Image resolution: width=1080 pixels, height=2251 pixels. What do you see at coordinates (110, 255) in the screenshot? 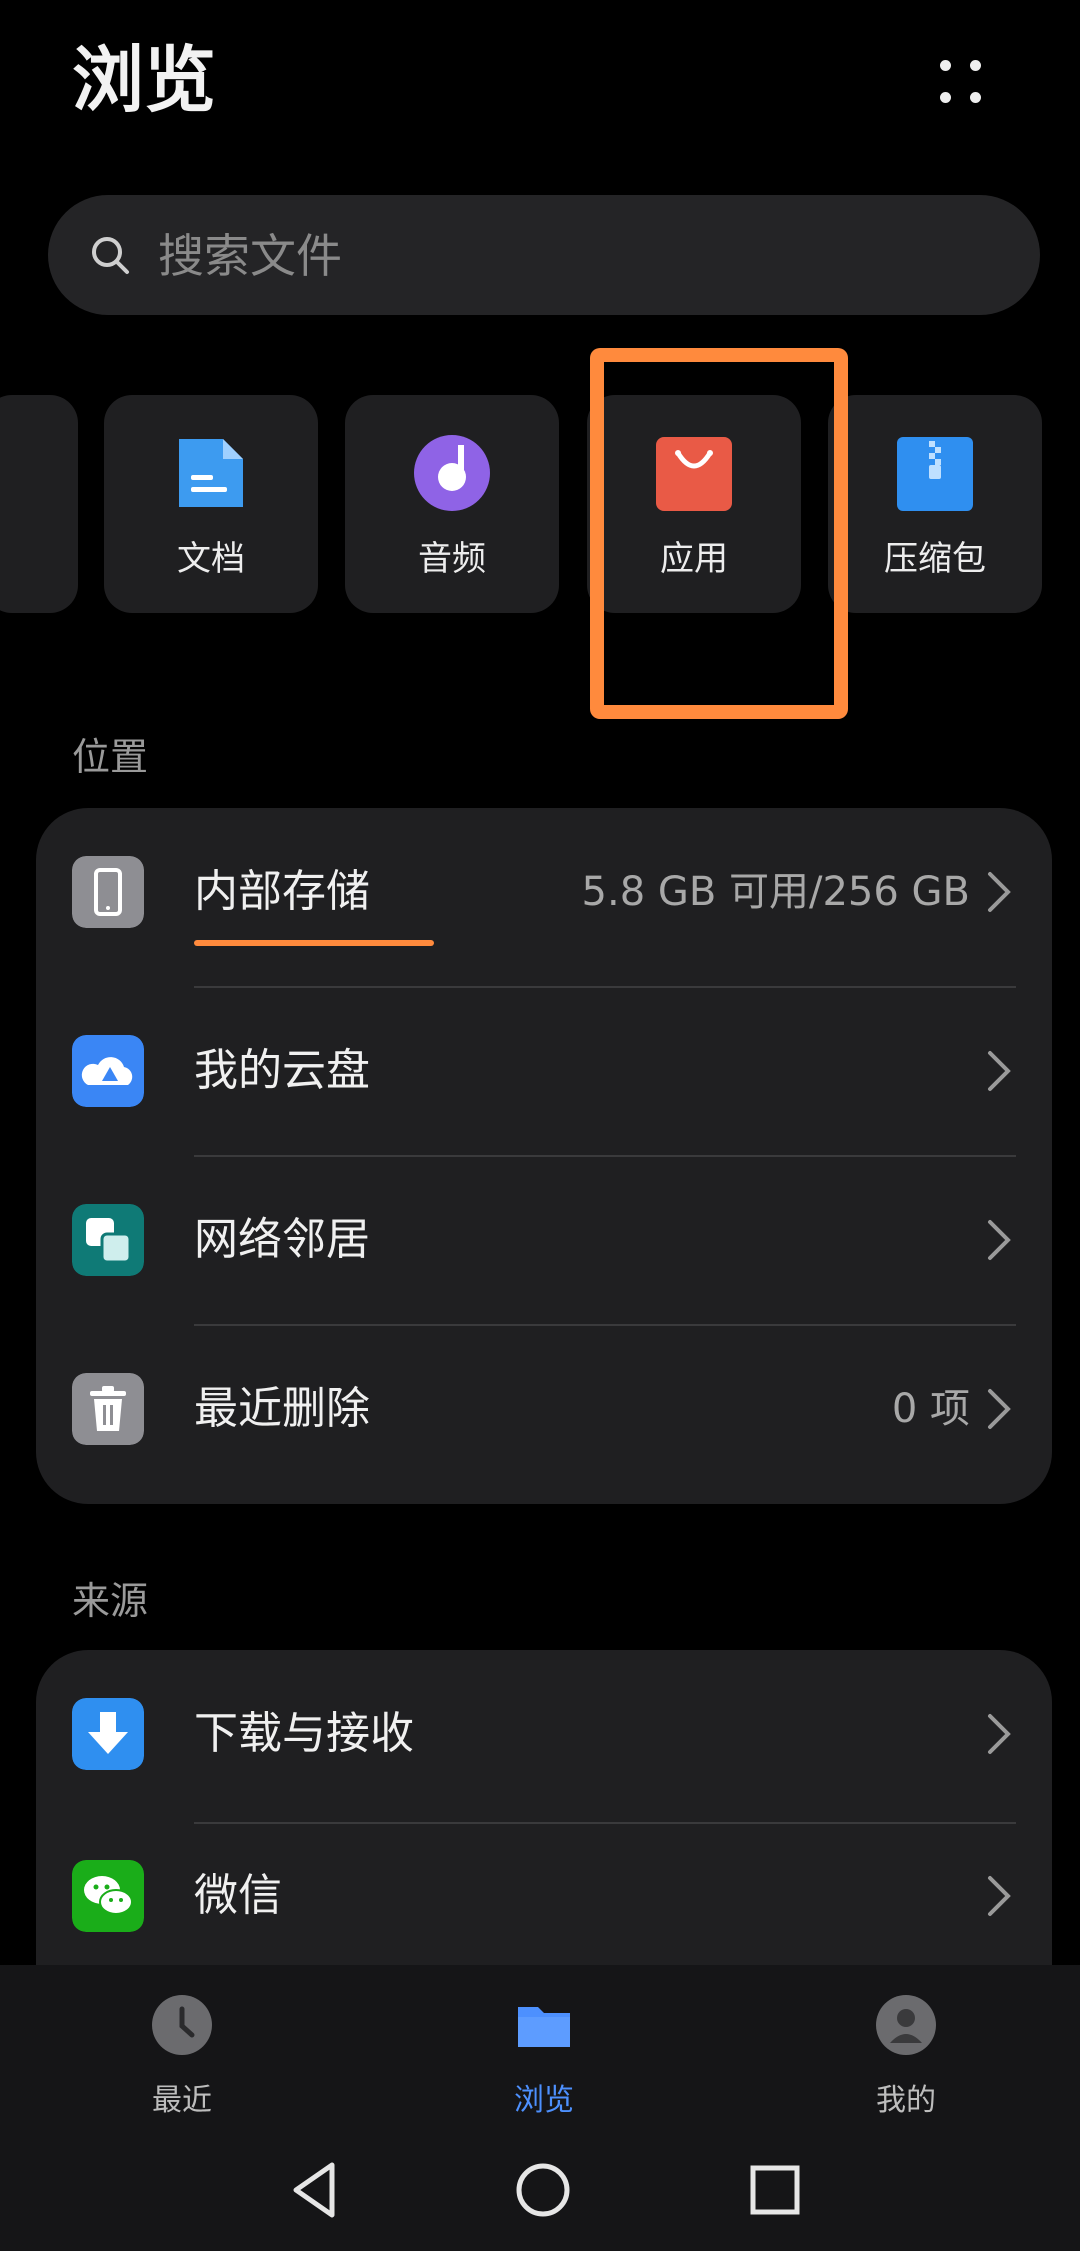
I see `search-icon` at bounding box center [110, 255].